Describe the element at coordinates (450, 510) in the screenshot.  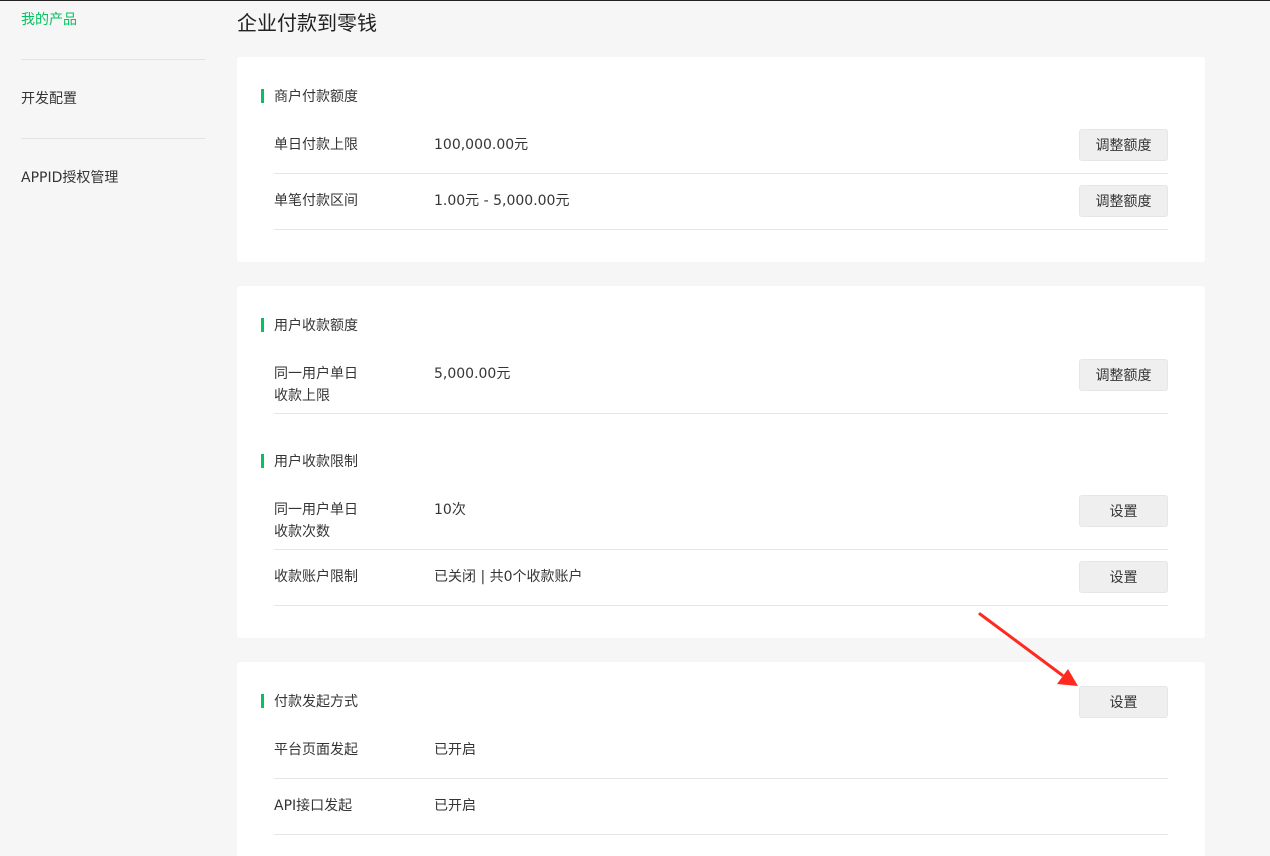
I see `row-value: 10次` at that location.